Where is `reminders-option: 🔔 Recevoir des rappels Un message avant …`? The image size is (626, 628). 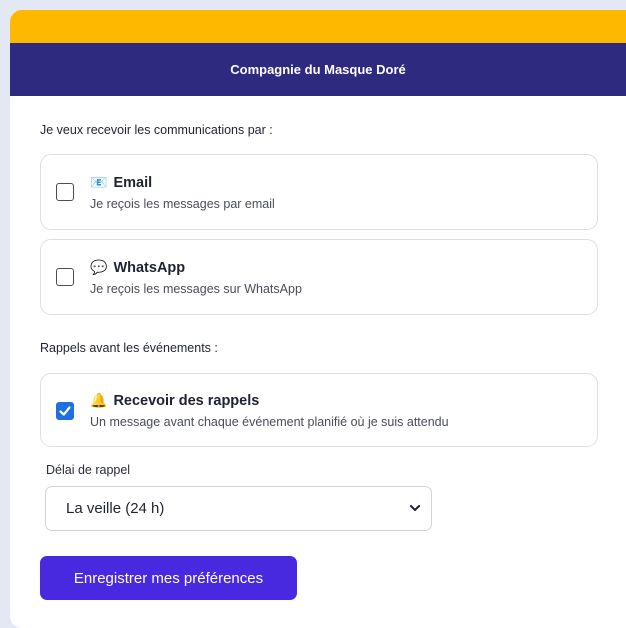
reminders-option: 🔔 Recevoir des rappels Un message avant … is located at coordinates (319, 410).